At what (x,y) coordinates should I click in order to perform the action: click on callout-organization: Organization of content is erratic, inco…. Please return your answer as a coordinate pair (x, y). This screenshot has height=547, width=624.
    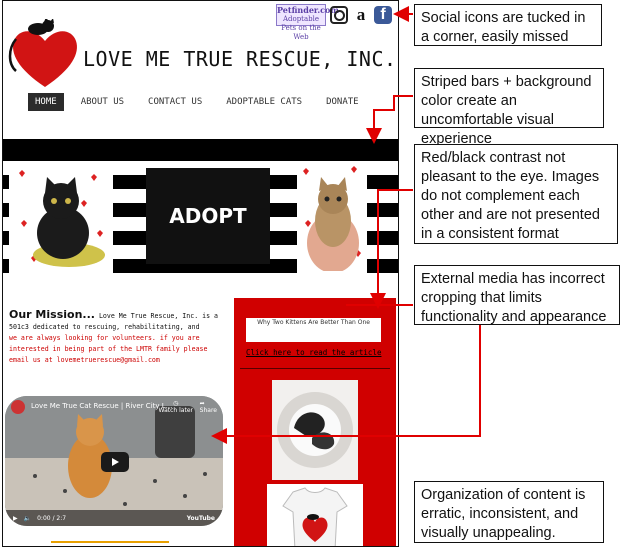
    Looking at the image, I should click on (509, 512).